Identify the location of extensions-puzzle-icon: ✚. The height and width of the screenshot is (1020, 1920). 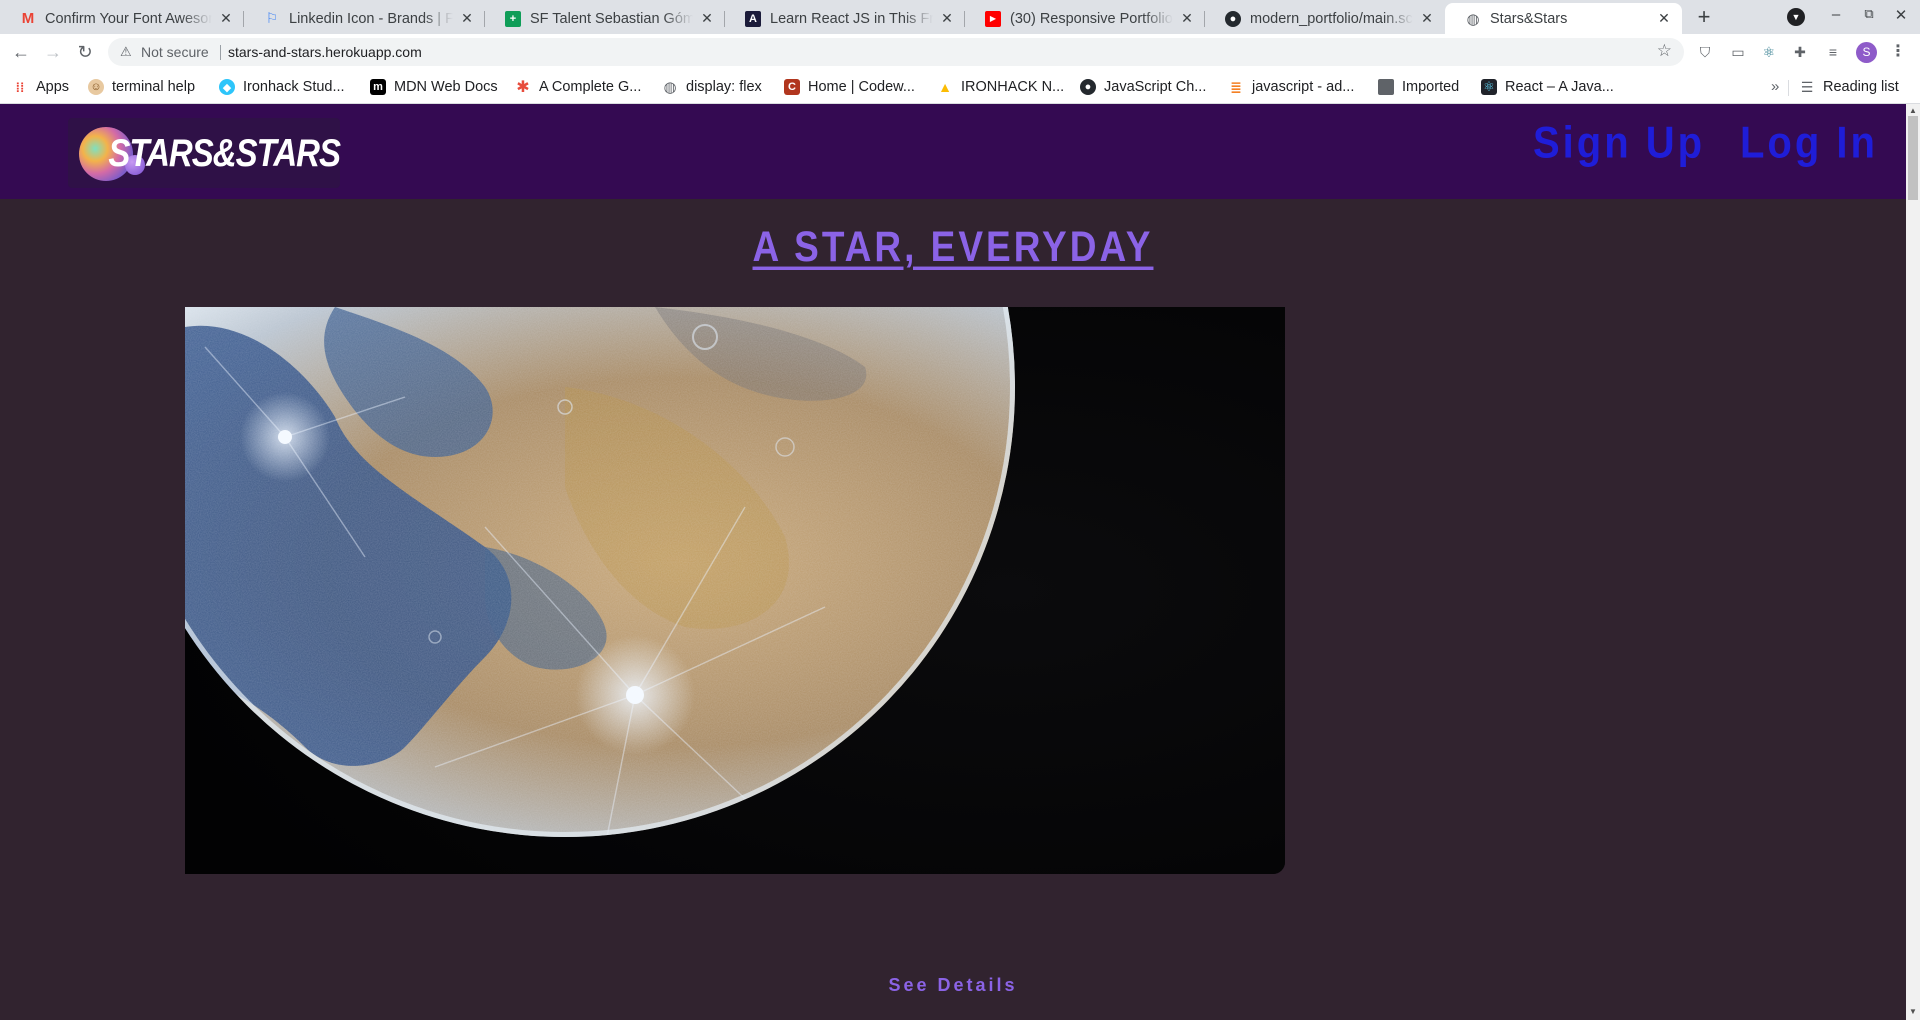
(1800, 52).